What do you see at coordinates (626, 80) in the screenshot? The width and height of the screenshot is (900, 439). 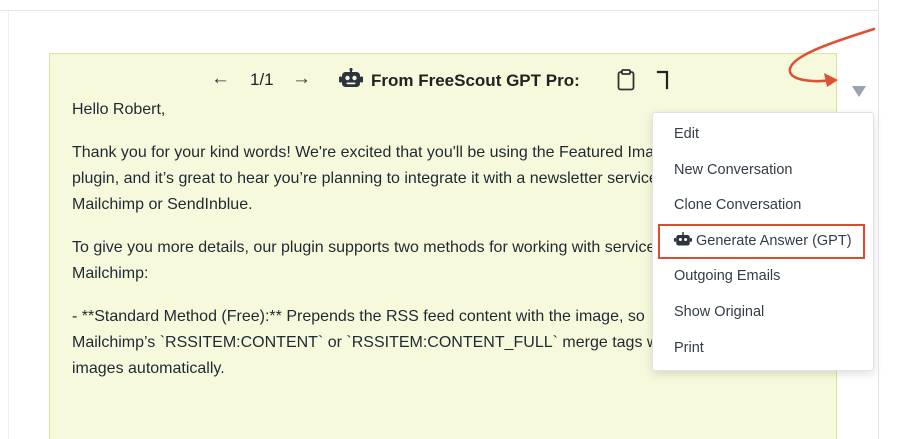 I see `clipboard-icon` at bounding box center [626, 80].